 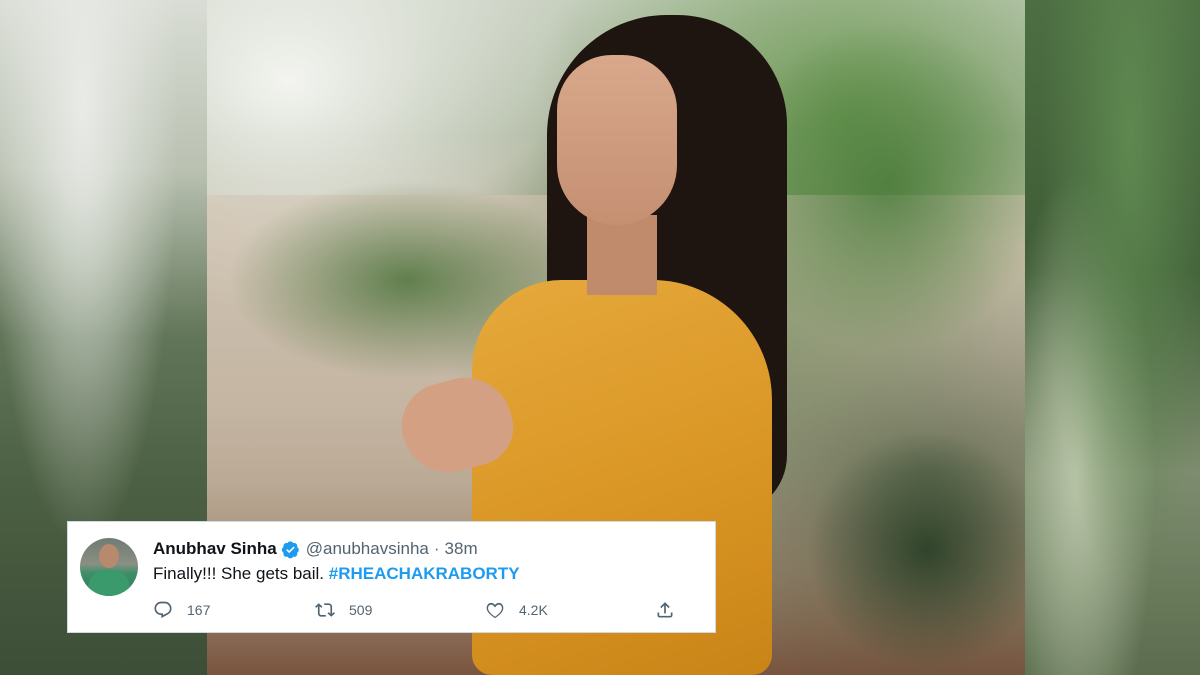 I want to click on tweet-actions: 167 509 4.2K, so click(x=423, y=610).